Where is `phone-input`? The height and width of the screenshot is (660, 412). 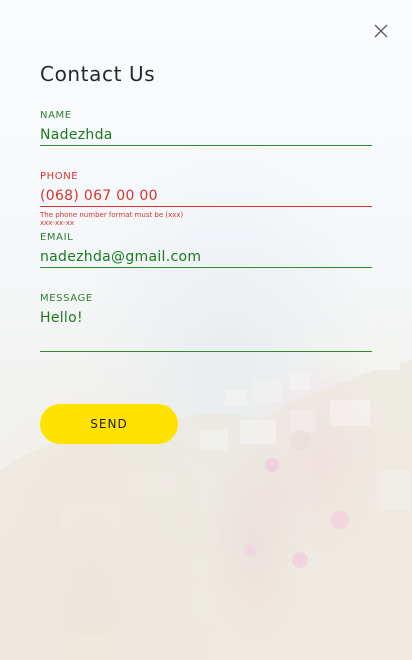
phone-input is located at coordinates (206, 196).